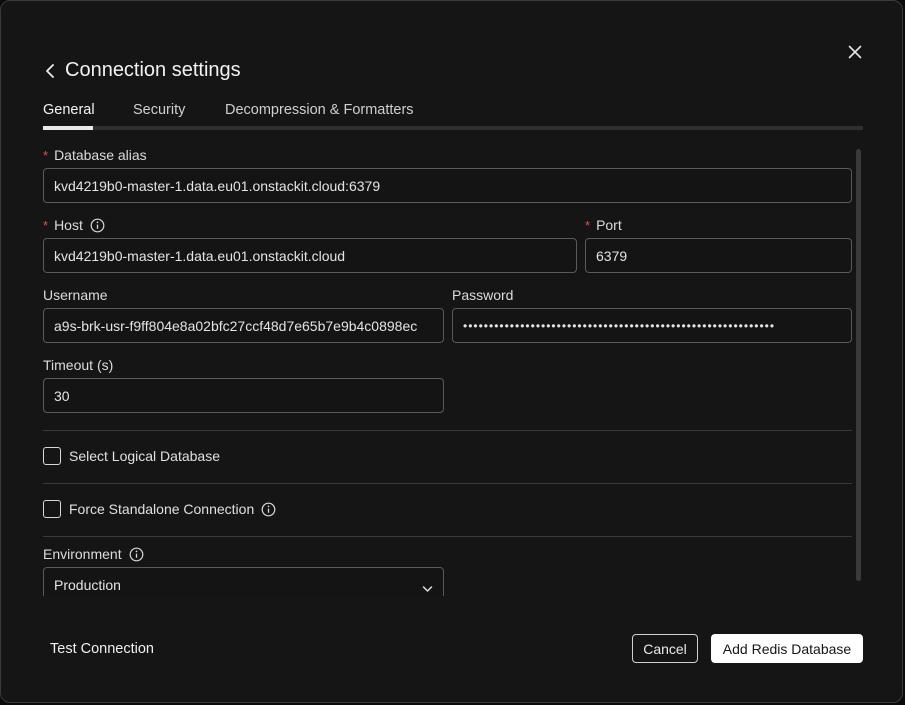  I want to click on host-label: * Host, so click(74, 225).